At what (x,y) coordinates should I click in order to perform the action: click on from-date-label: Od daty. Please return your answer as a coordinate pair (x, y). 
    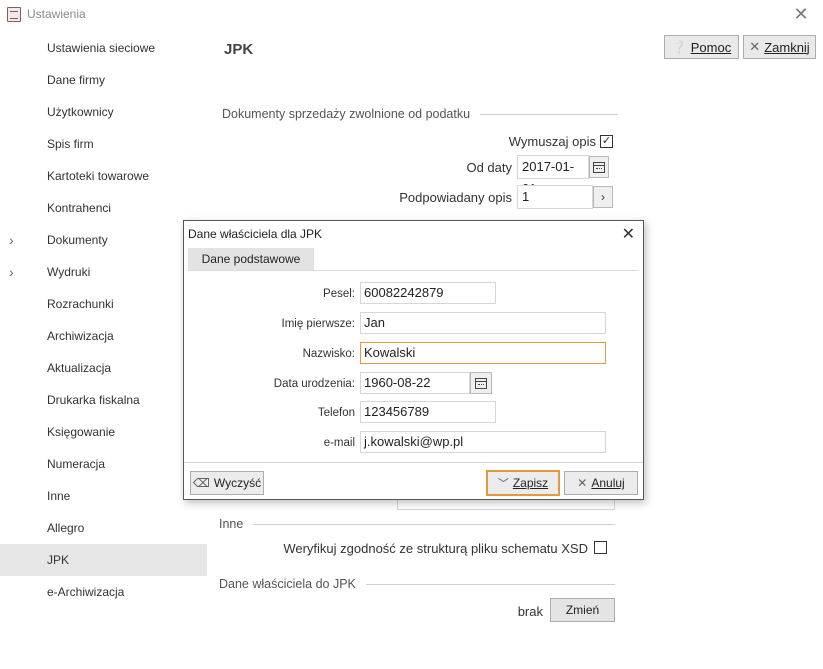
    Looking at the image, I should click on (489, 167).